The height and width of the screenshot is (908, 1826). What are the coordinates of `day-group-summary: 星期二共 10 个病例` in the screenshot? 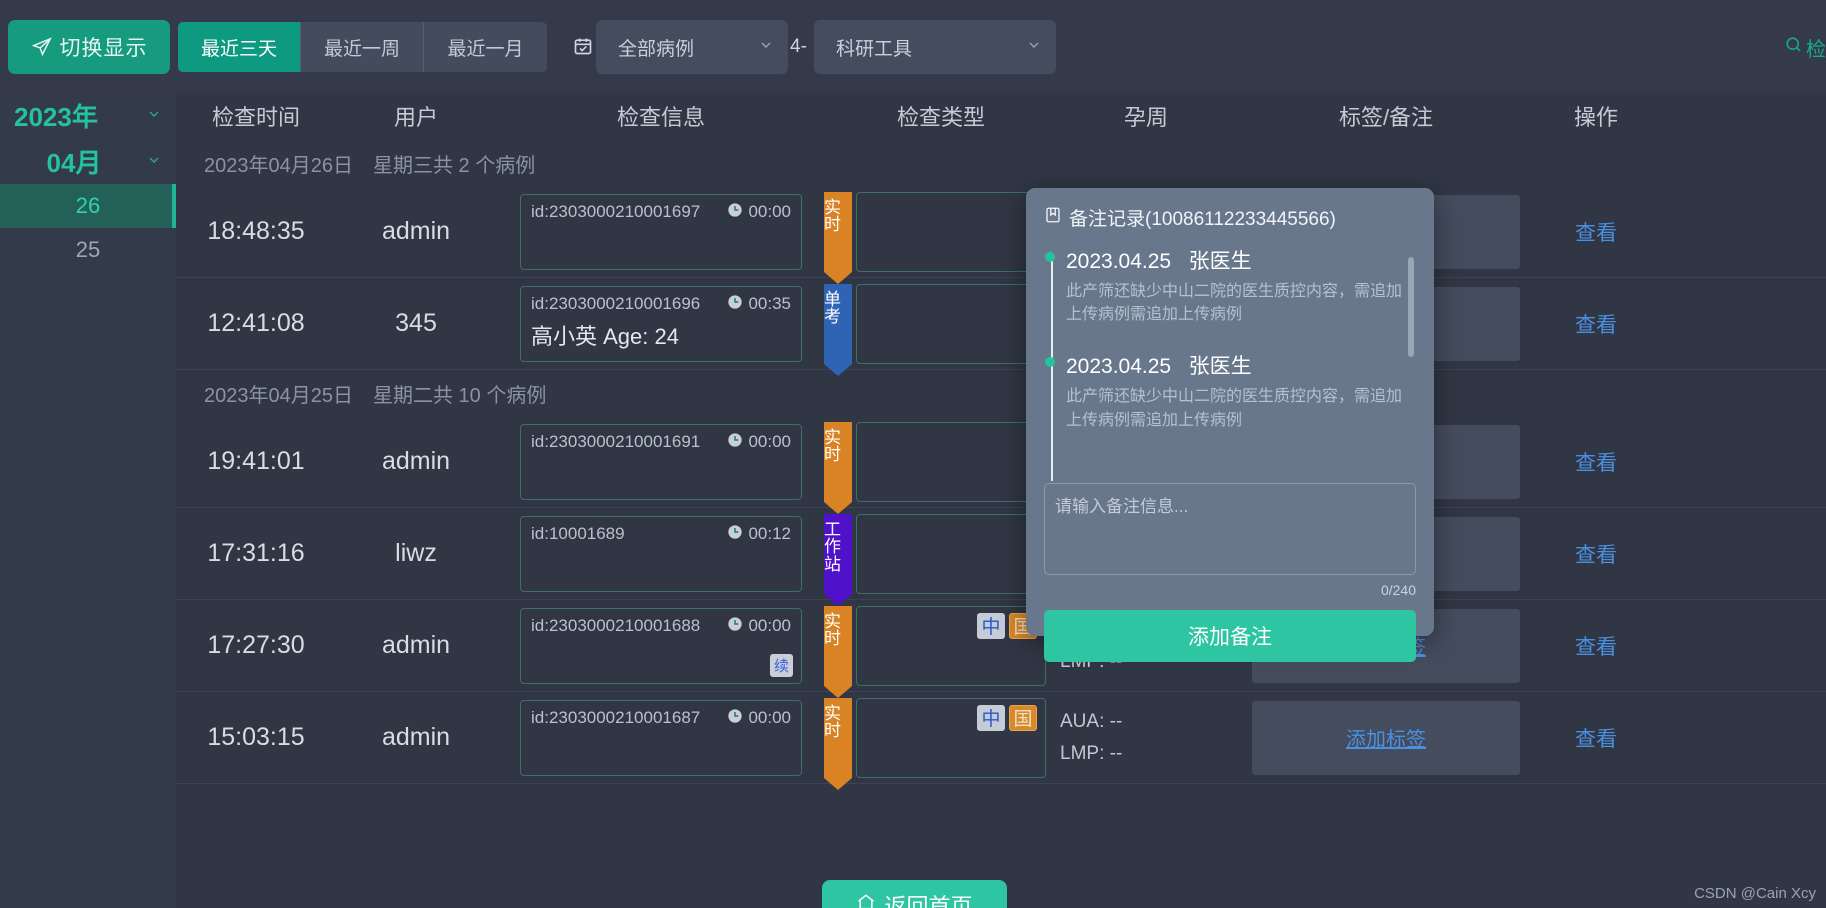 It's located at (459, 395).